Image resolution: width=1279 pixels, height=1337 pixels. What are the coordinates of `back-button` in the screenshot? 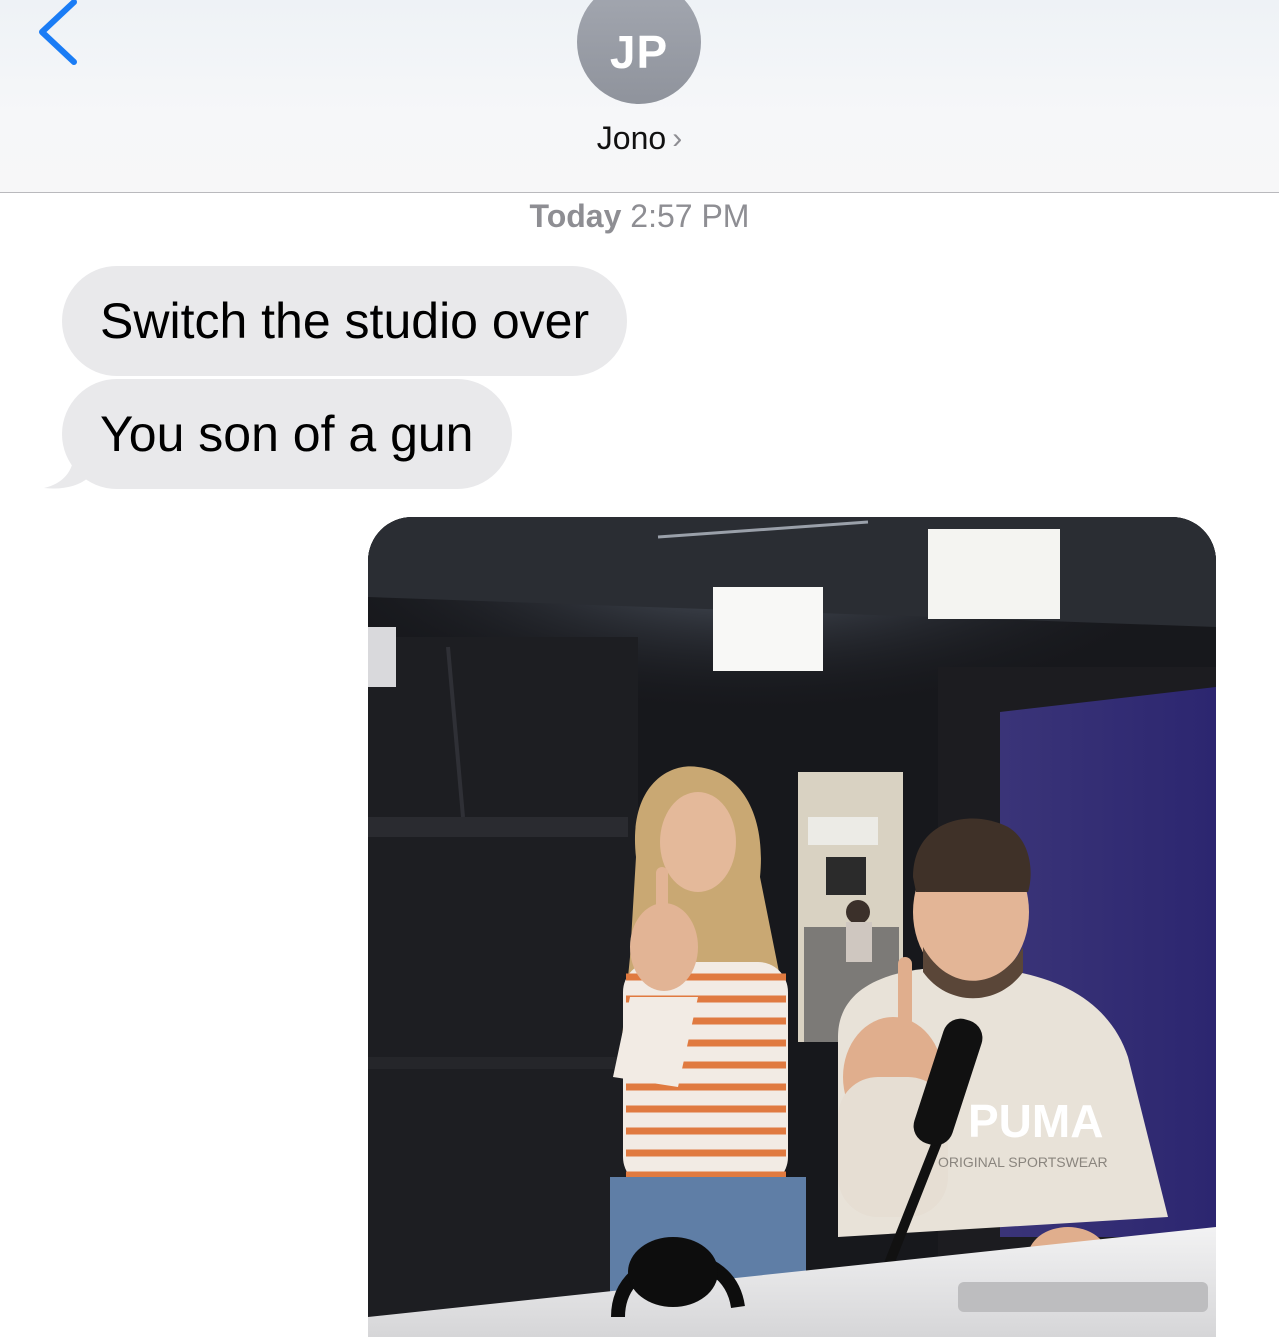 It's located at (60, 35).